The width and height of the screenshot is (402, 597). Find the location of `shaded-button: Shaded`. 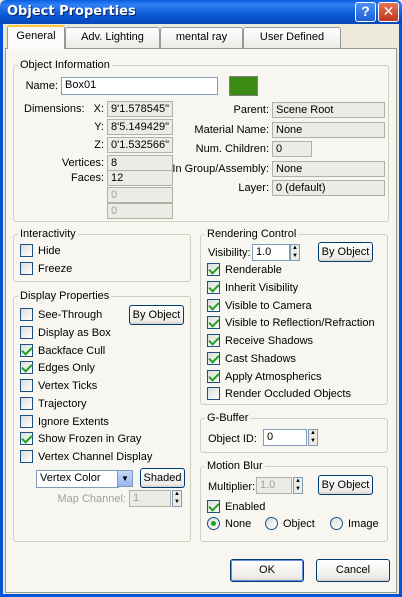

shaded-button: Shaded is located at coordinates (162, 478).